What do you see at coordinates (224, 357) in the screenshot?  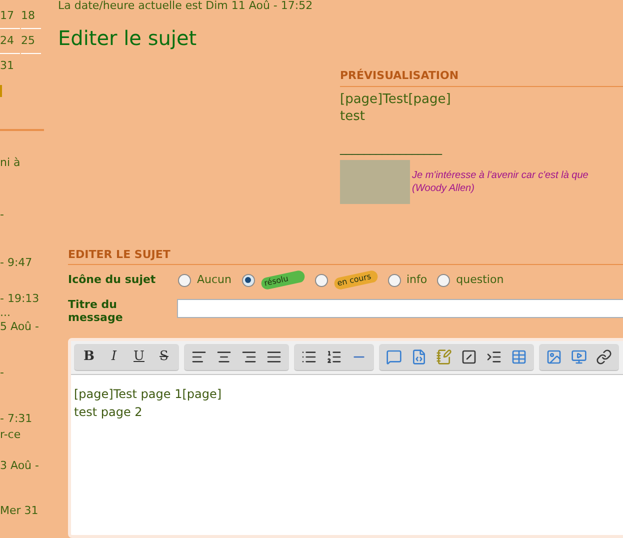 I see `align-center-icon` at bounding box center [224, 357].